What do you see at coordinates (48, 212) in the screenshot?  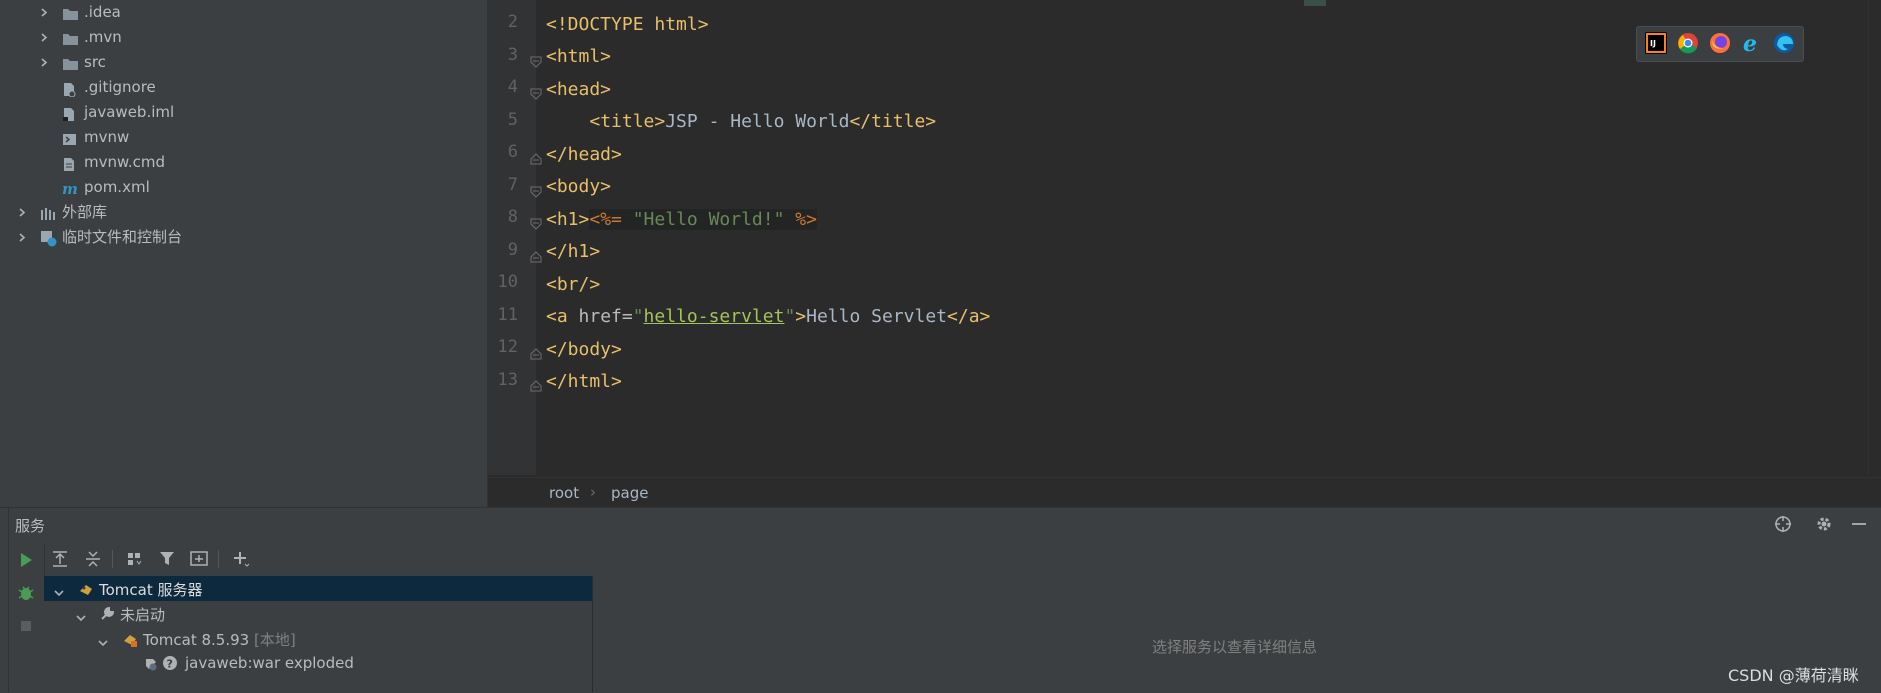 I see `library-icon` at bounding box center [48, 212].